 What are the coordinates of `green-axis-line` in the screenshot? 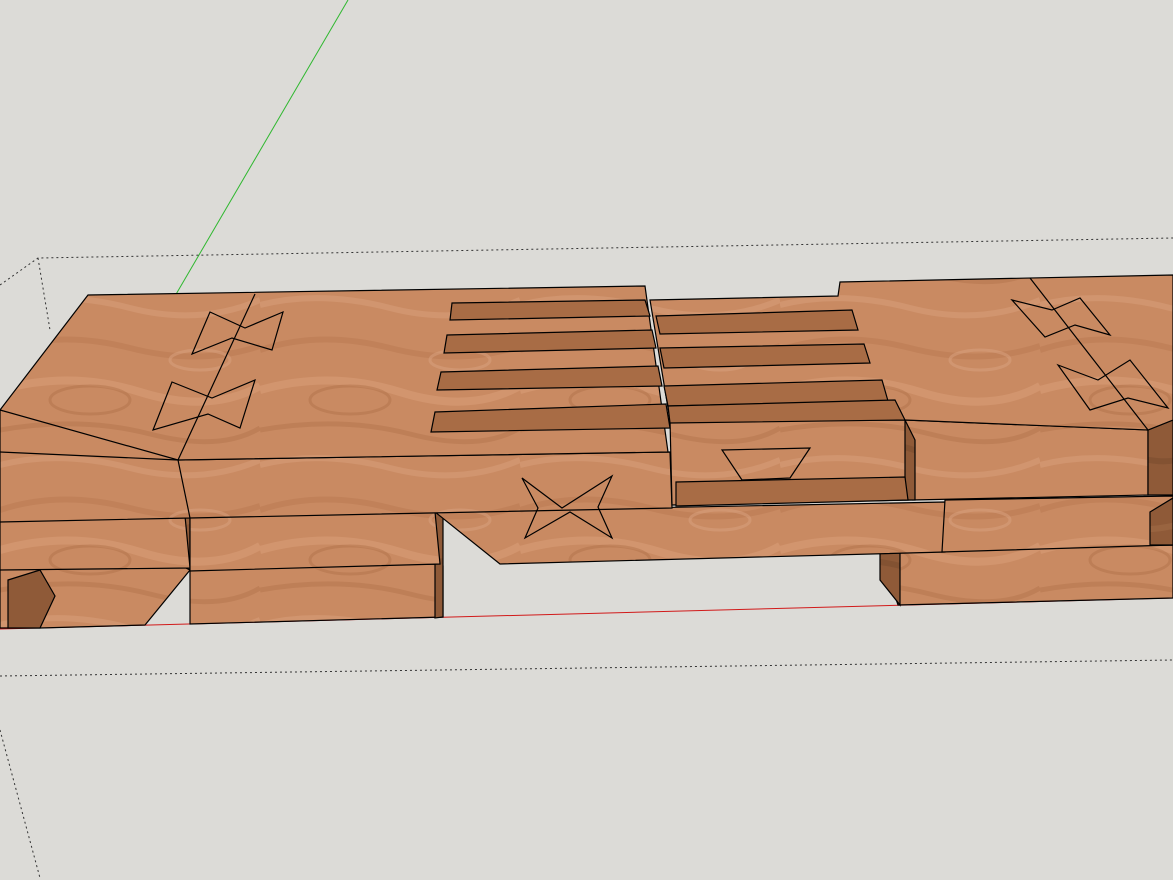 It's located at (261, 148).